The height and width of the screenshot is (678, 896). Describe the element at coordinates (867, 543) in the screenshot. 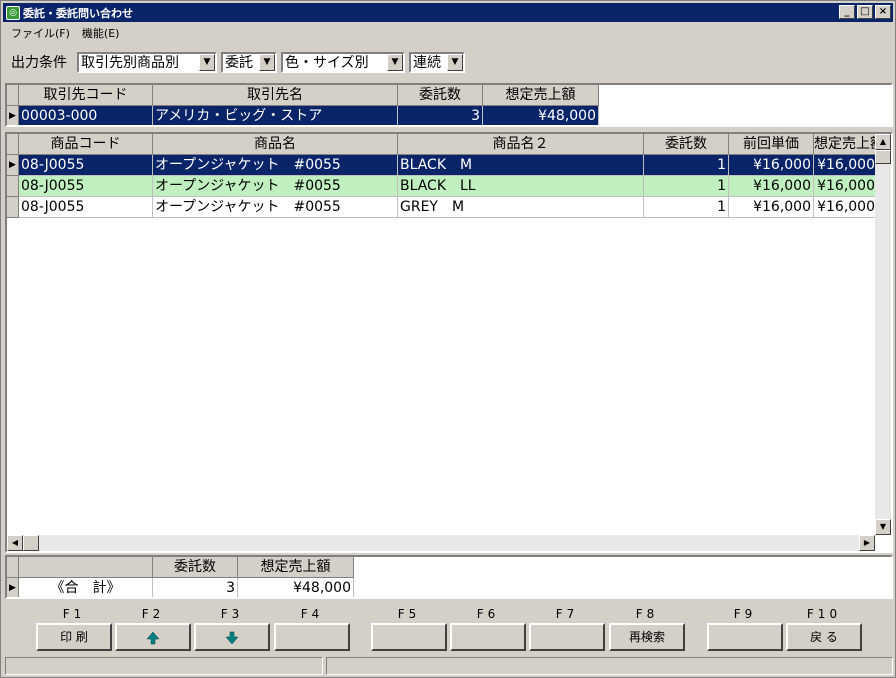

I see `scroll-right-icon: ▶` at that location.